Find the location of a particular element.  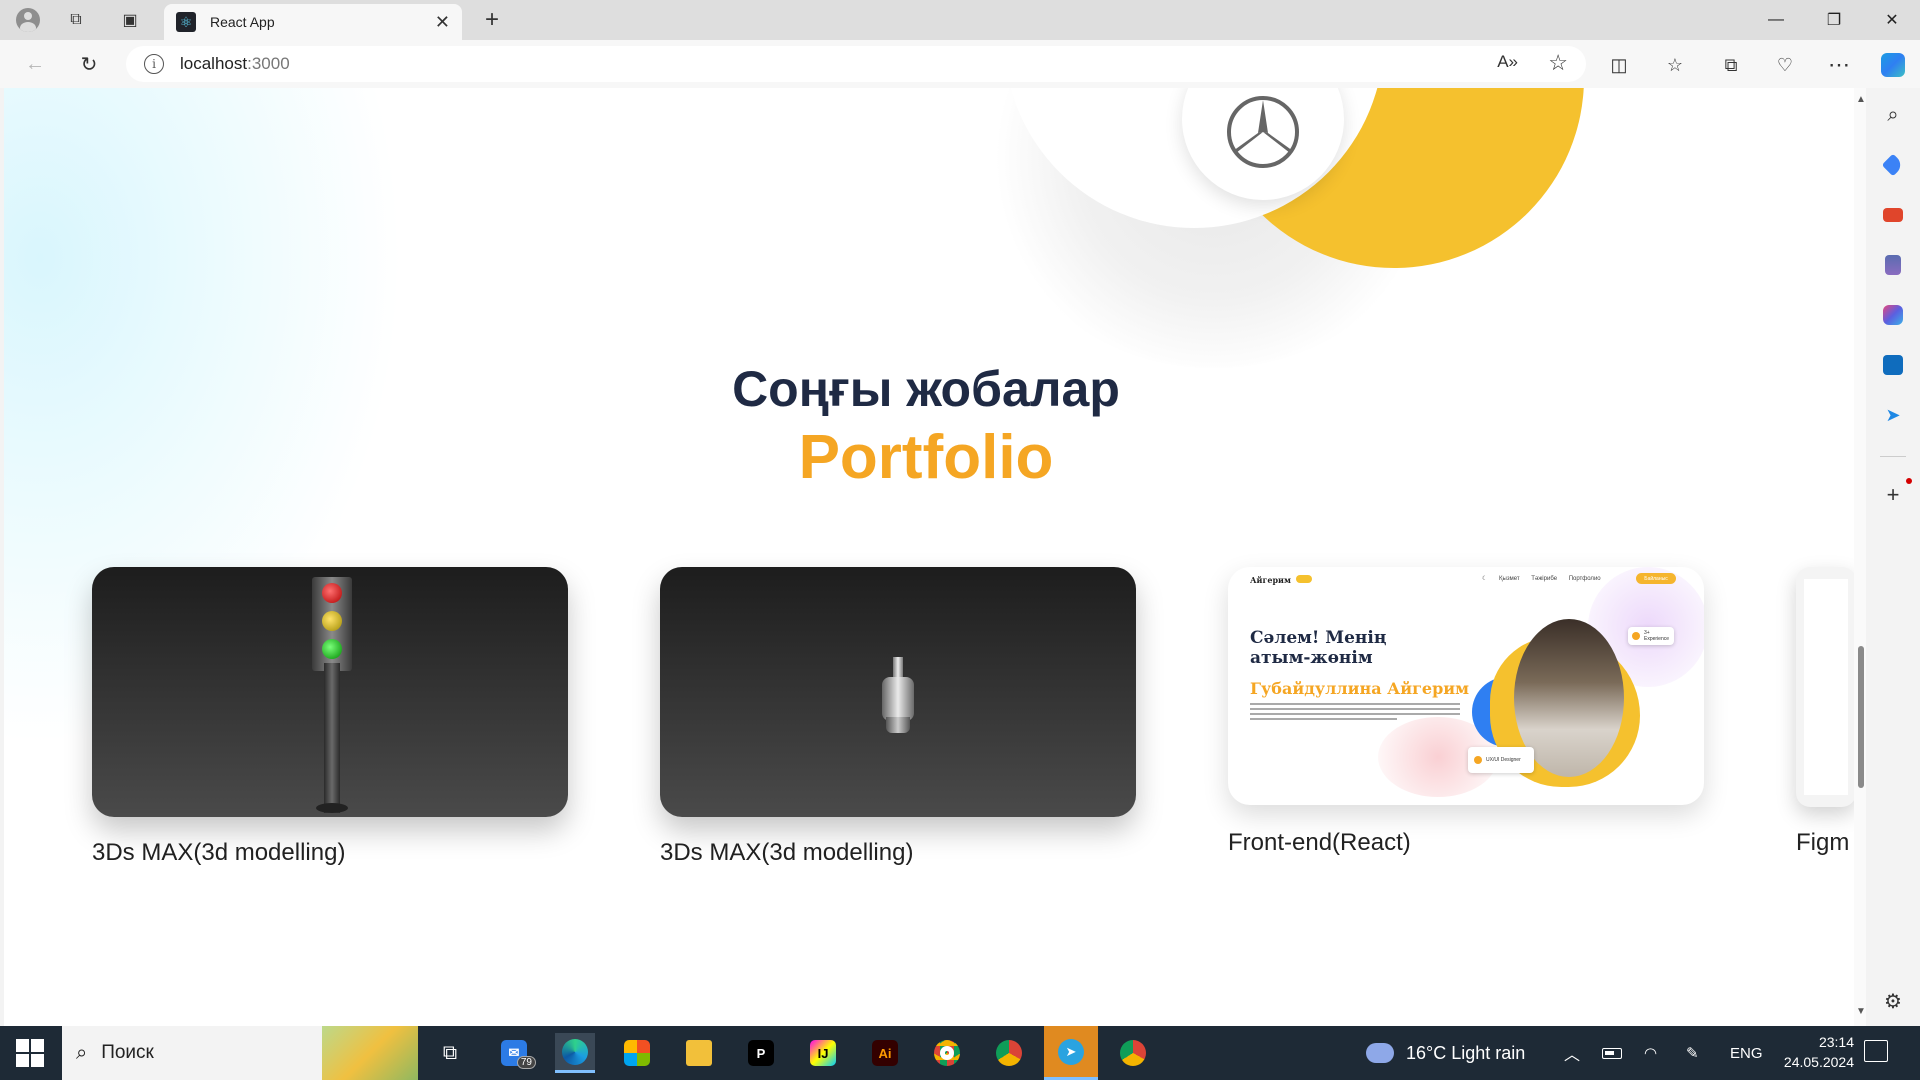

edge-icon is located at coordinates (575, 1053).